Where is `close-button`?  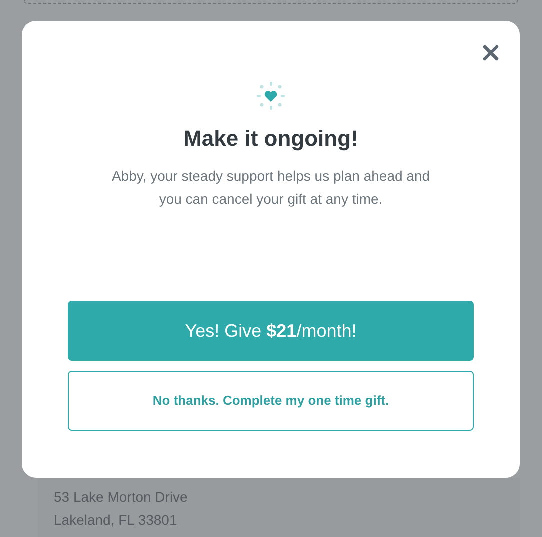
close-button is located at coordinates (491, 53).